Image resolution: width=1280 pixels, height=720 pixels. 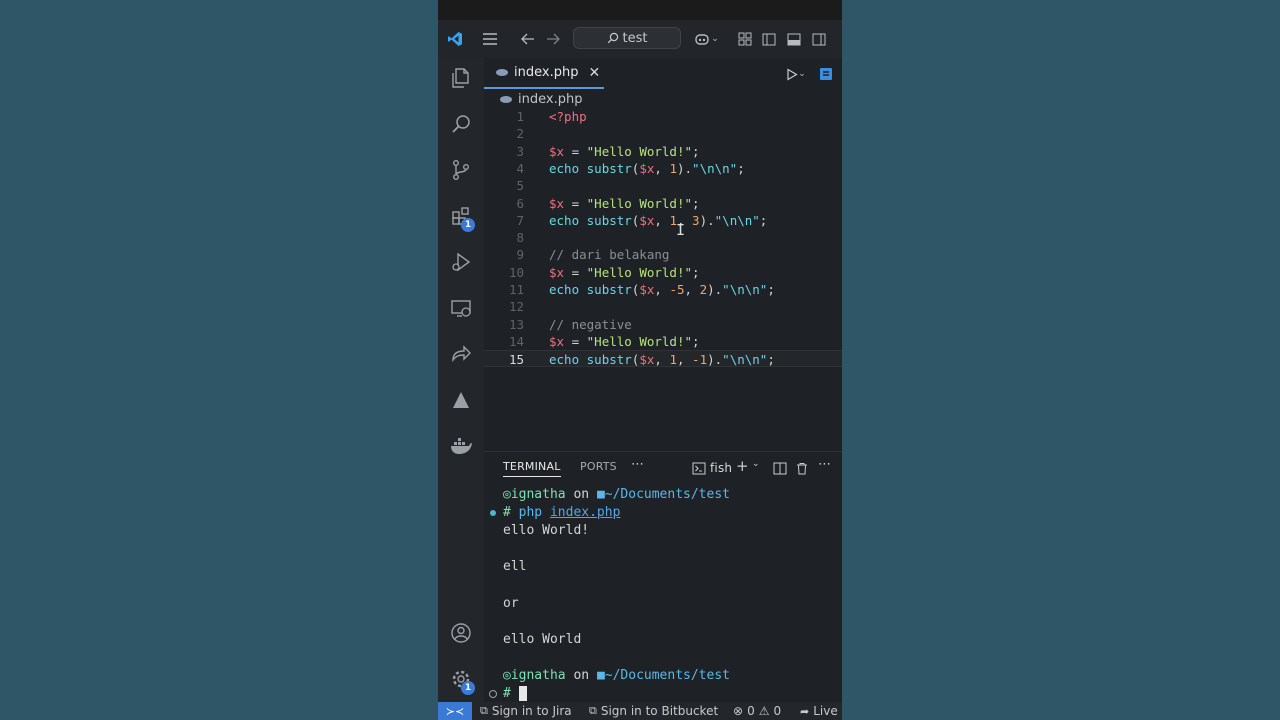 I want to click on code-line: 7 echo substr($x, 1, 3)."\n\n";, so click(x=663, y=220).